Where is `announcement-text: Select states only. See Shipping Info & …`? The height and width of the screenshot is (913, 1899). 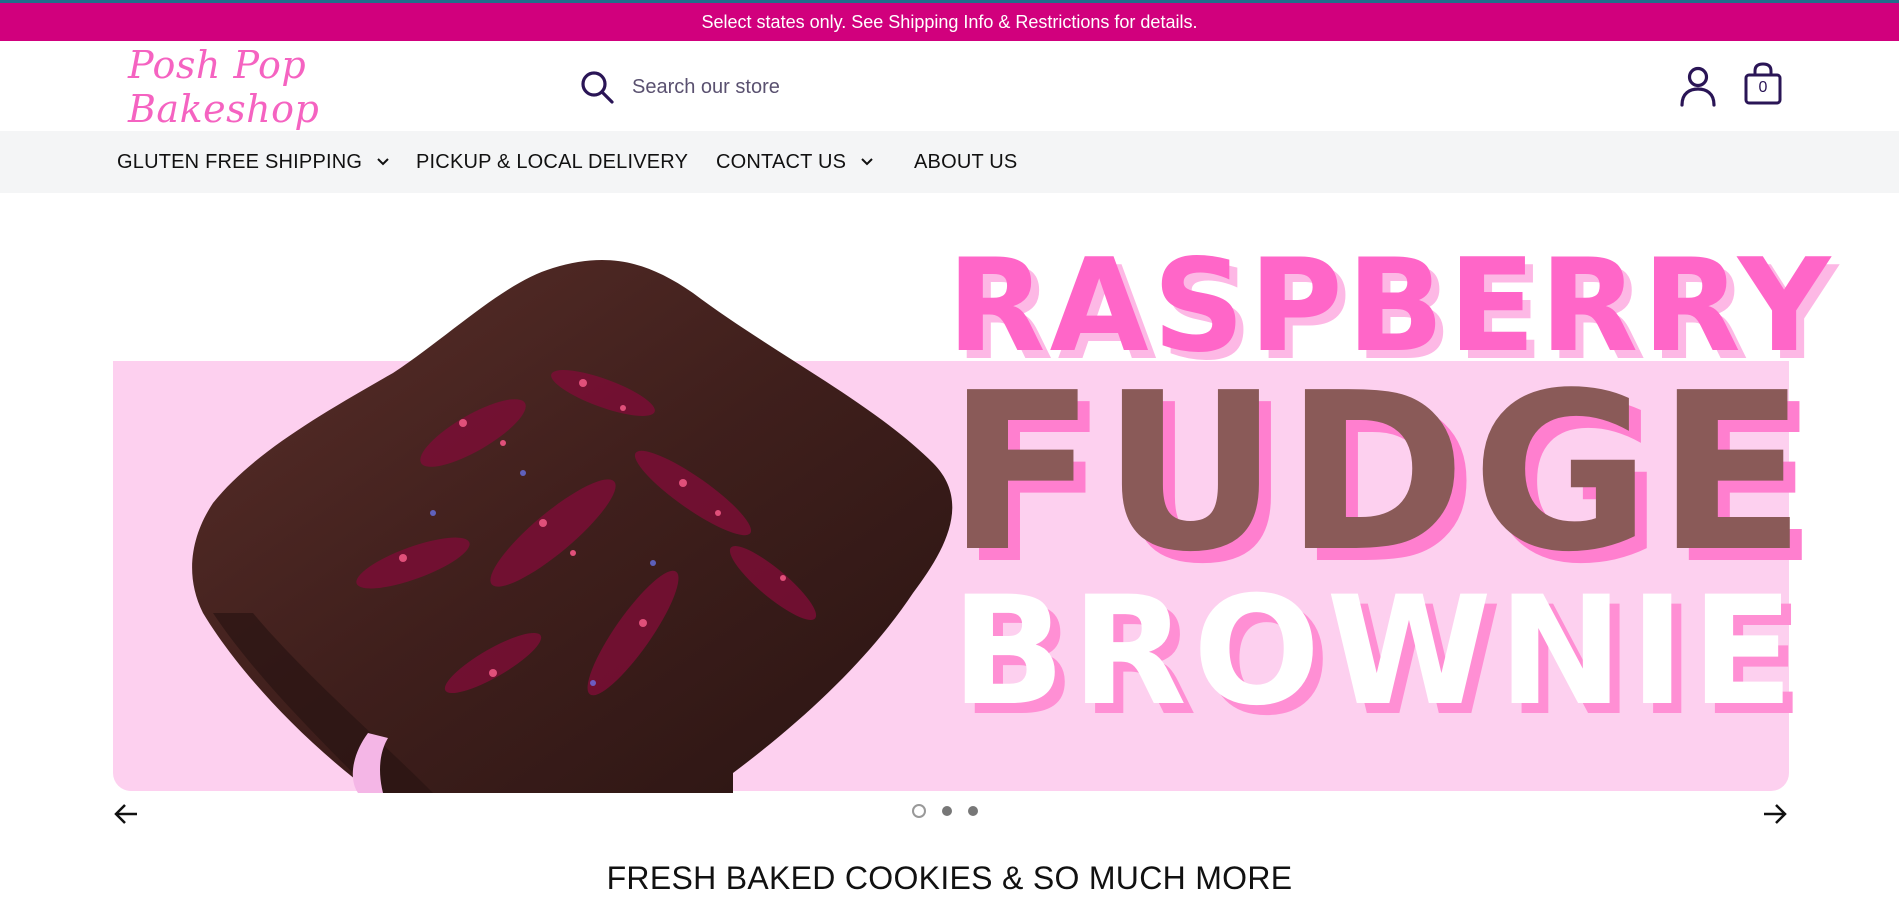 announcement-text: Select states only. See Shipping Info & … is located at coordinates (950, 22).